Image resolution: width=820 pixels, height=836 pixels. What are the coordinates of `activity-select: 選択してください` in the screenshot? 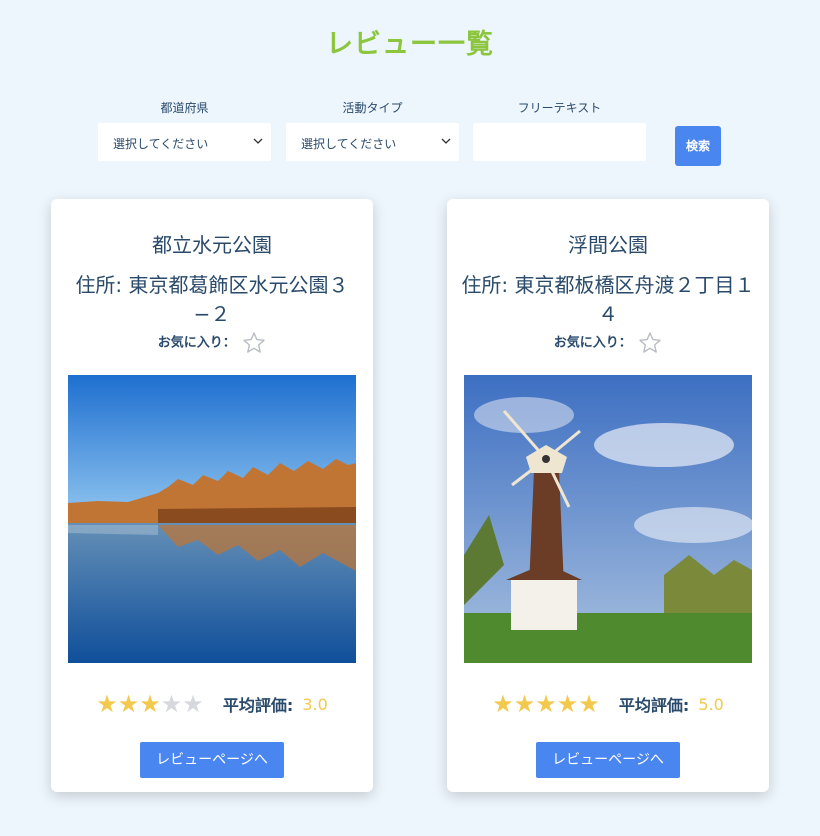 It's located at (372, 142).